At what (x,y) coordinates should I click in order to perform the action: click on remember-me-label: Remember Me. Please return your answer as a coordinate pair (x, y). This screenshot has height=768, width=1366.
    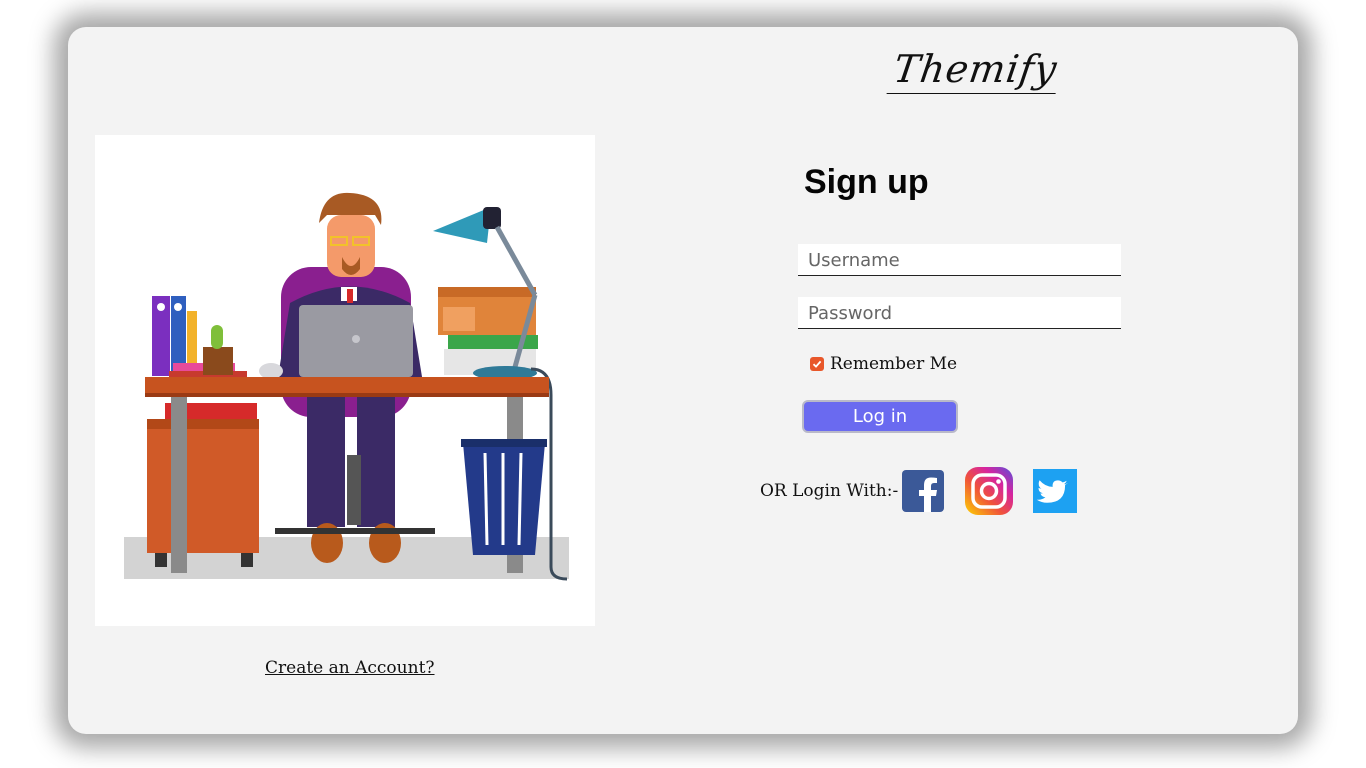
    Looking at the image, I should click on (894, 364).